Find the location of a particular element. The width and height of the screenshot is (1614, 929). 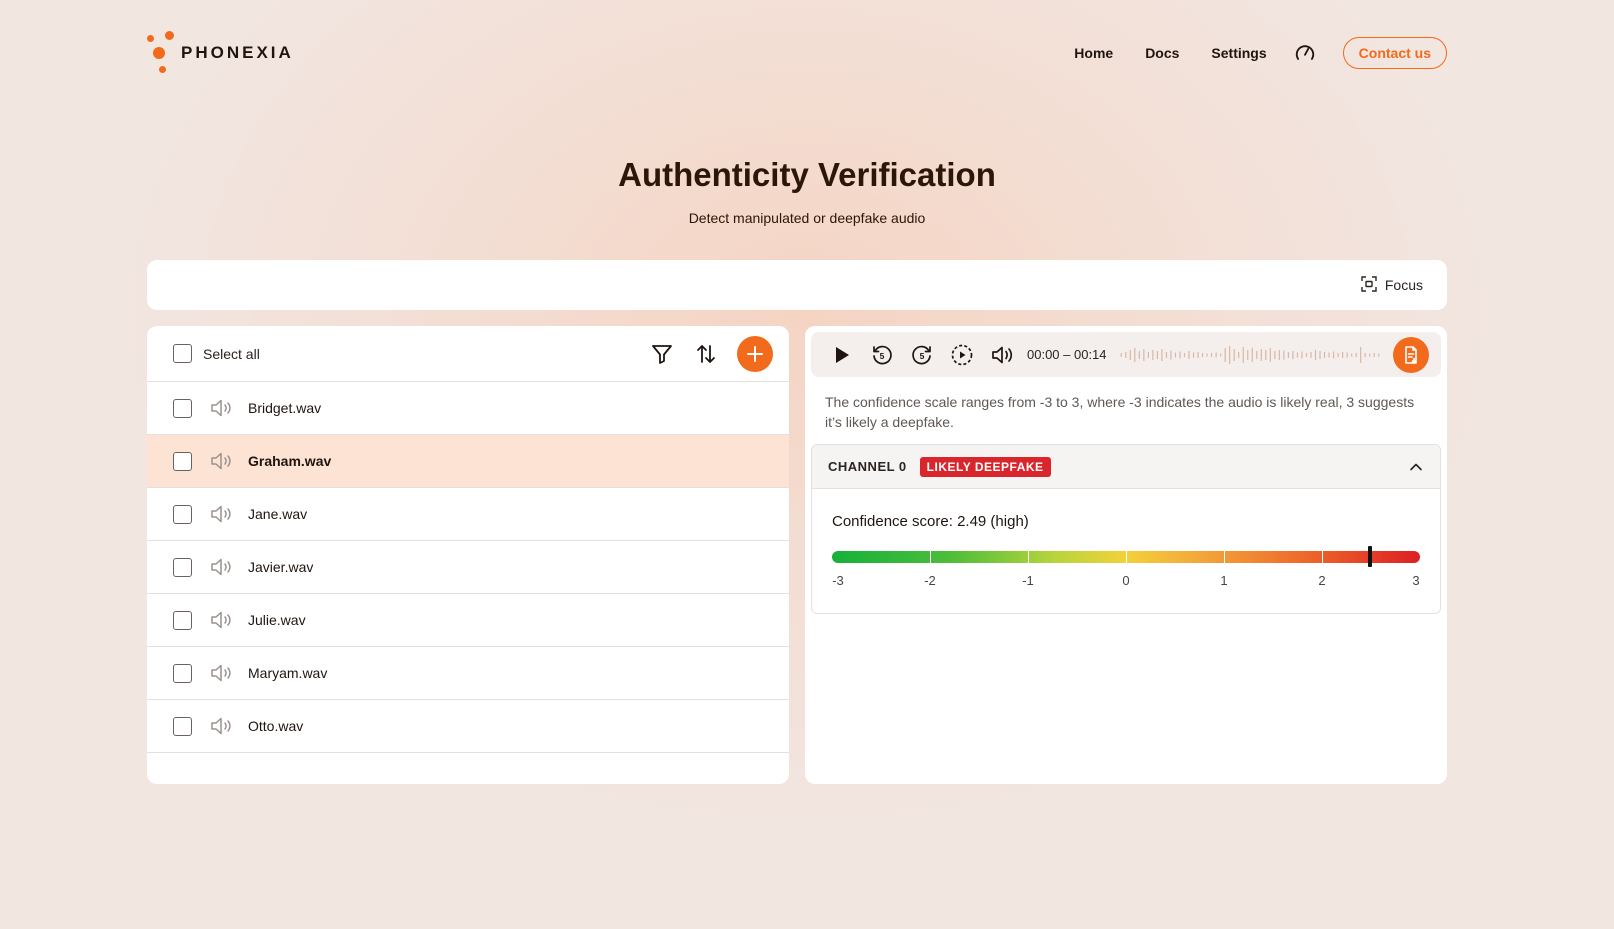

main-nav: Home Docs Settings Contact us is located at coordinates (1244, 53).